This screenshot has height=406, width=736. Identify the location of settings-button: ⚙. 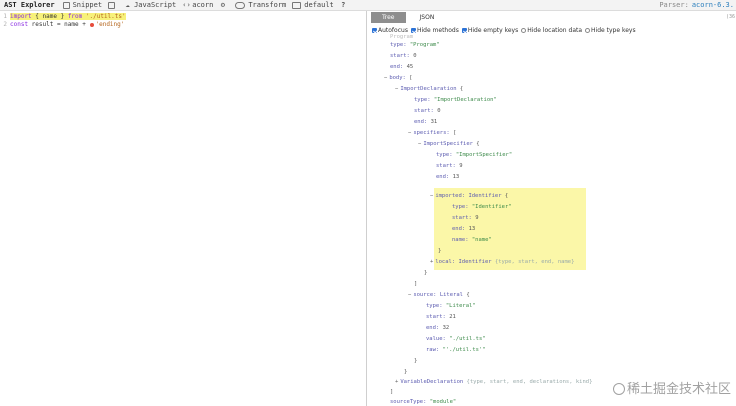
(224, 4).